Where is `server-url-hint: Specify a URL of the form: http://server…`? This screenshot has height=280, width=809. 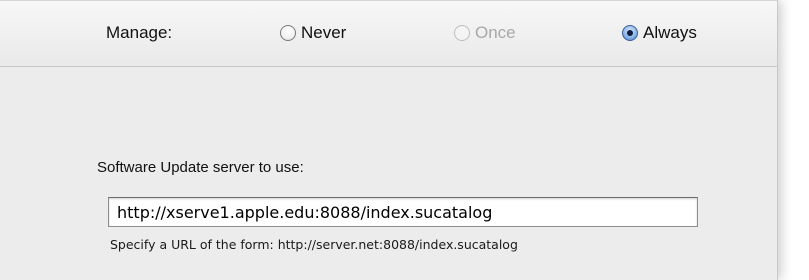
server-url-hint: Specify a URL of the form: http://server… is located at coordinates (314, 244).